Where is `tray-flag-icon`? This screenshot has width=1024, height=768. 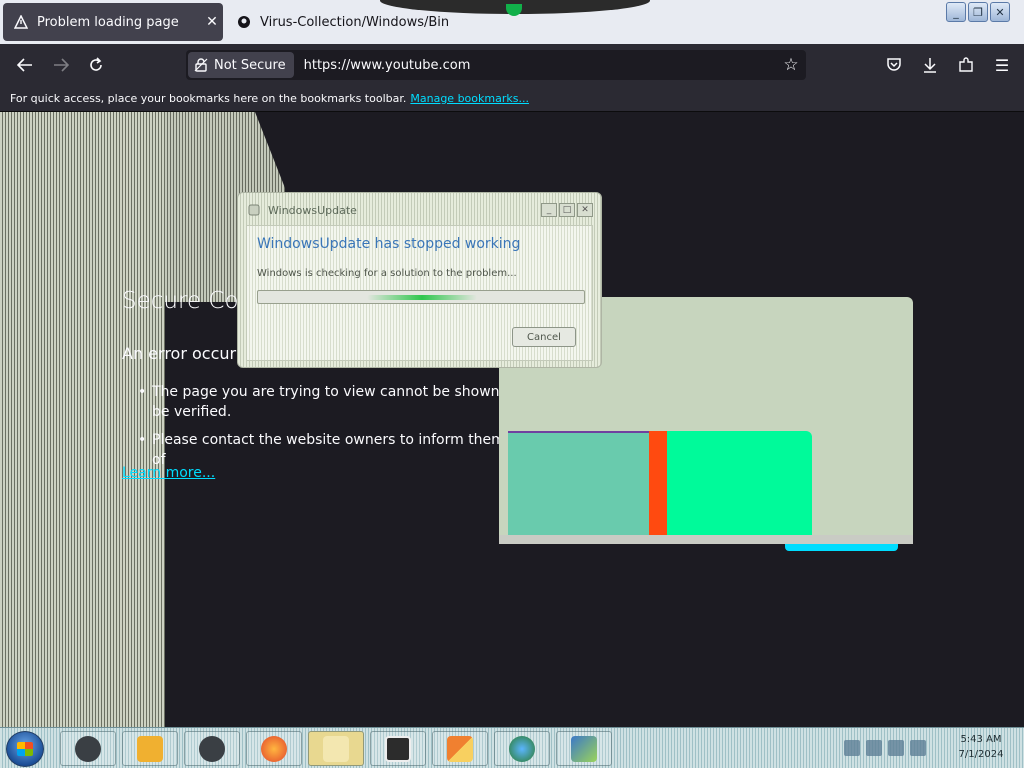
tray-flag-icon is located at coordinates (852, 748).